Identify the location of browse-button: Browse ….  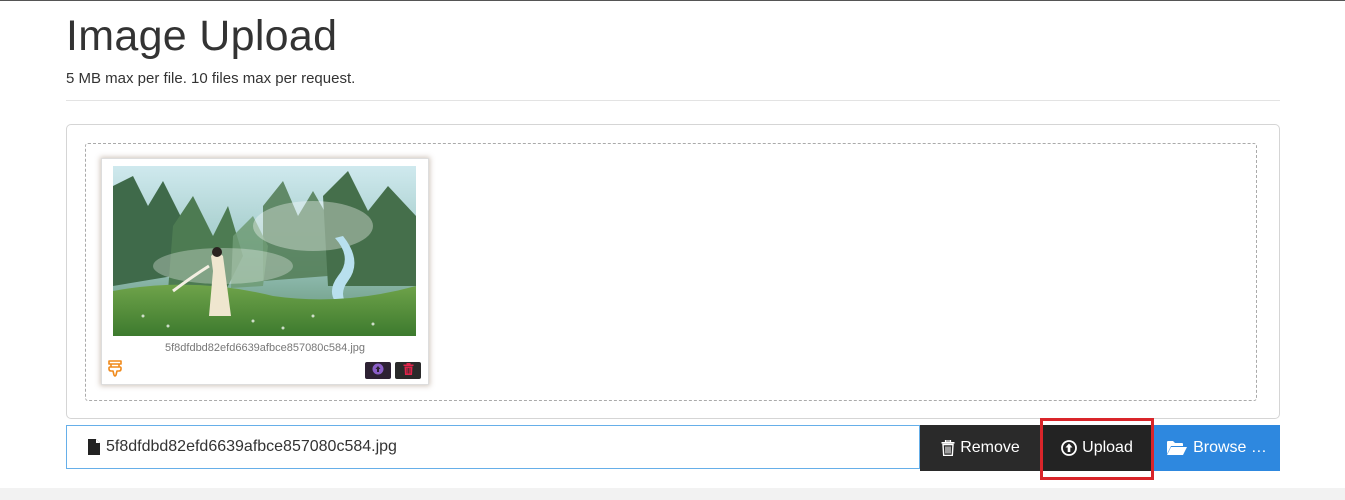
(1216, 448).